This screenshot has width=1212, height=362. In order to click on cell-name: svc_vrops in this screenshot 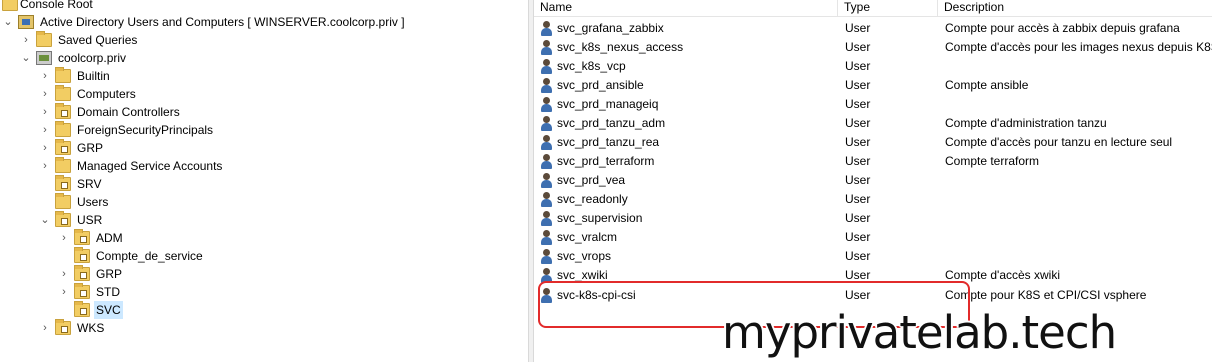, I will do `click(584, 256)`.